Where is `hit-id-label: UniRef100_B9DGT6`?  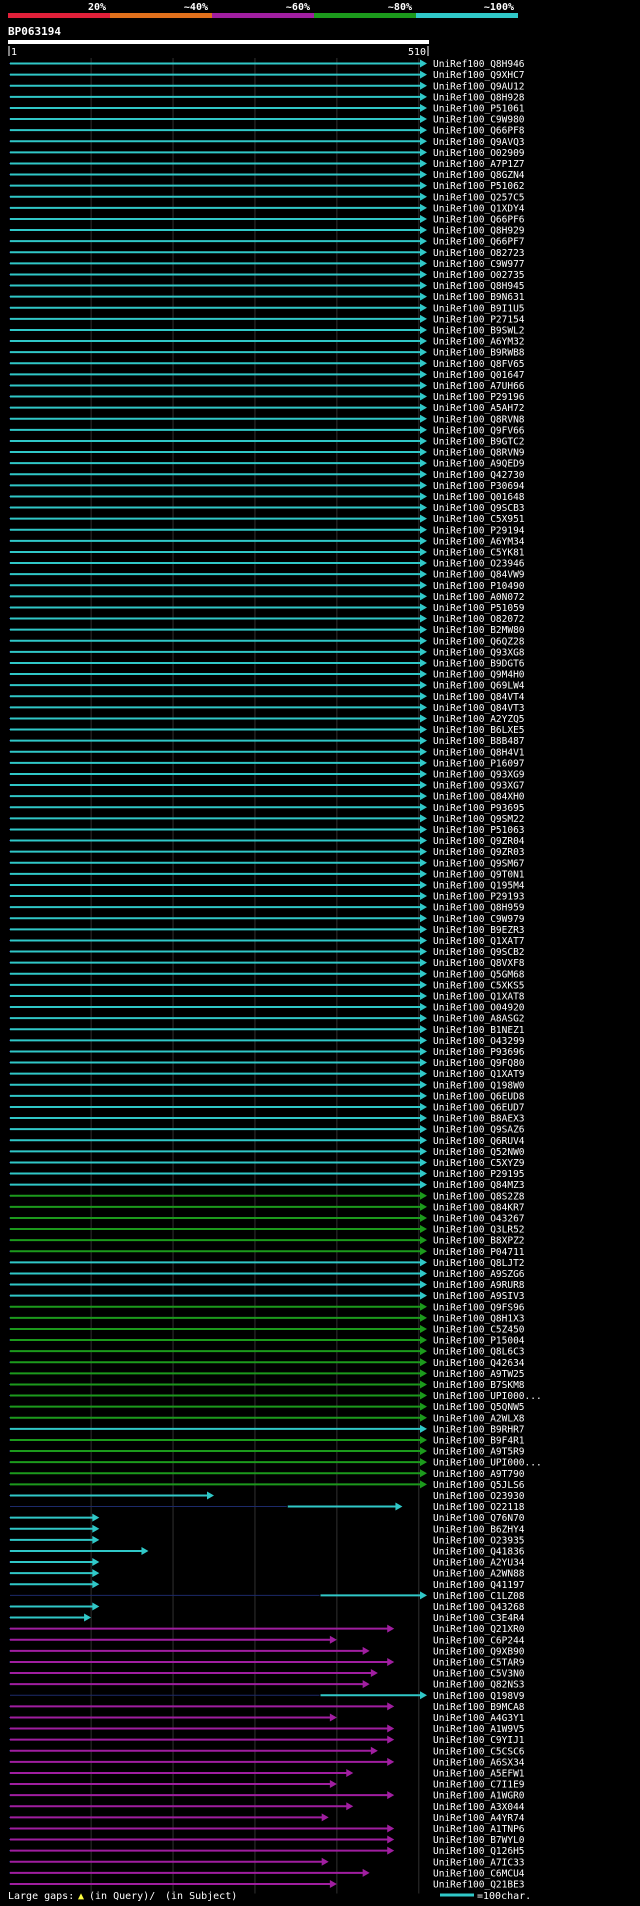 hit-id-label: UniRef100_B9DGT6 is located at coordinates (479, 663).